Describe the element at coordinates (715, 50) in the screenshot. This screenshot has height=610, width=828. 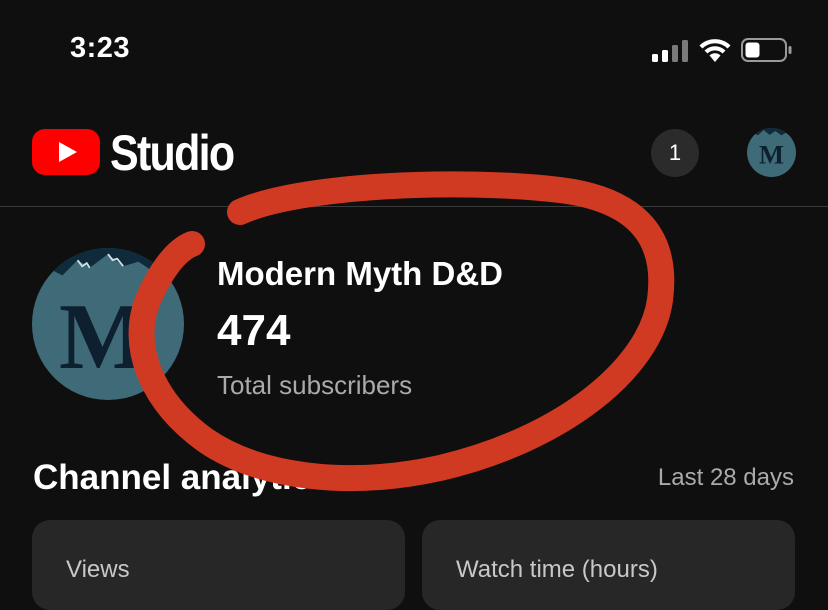
I see `wifi-icon` at that location.